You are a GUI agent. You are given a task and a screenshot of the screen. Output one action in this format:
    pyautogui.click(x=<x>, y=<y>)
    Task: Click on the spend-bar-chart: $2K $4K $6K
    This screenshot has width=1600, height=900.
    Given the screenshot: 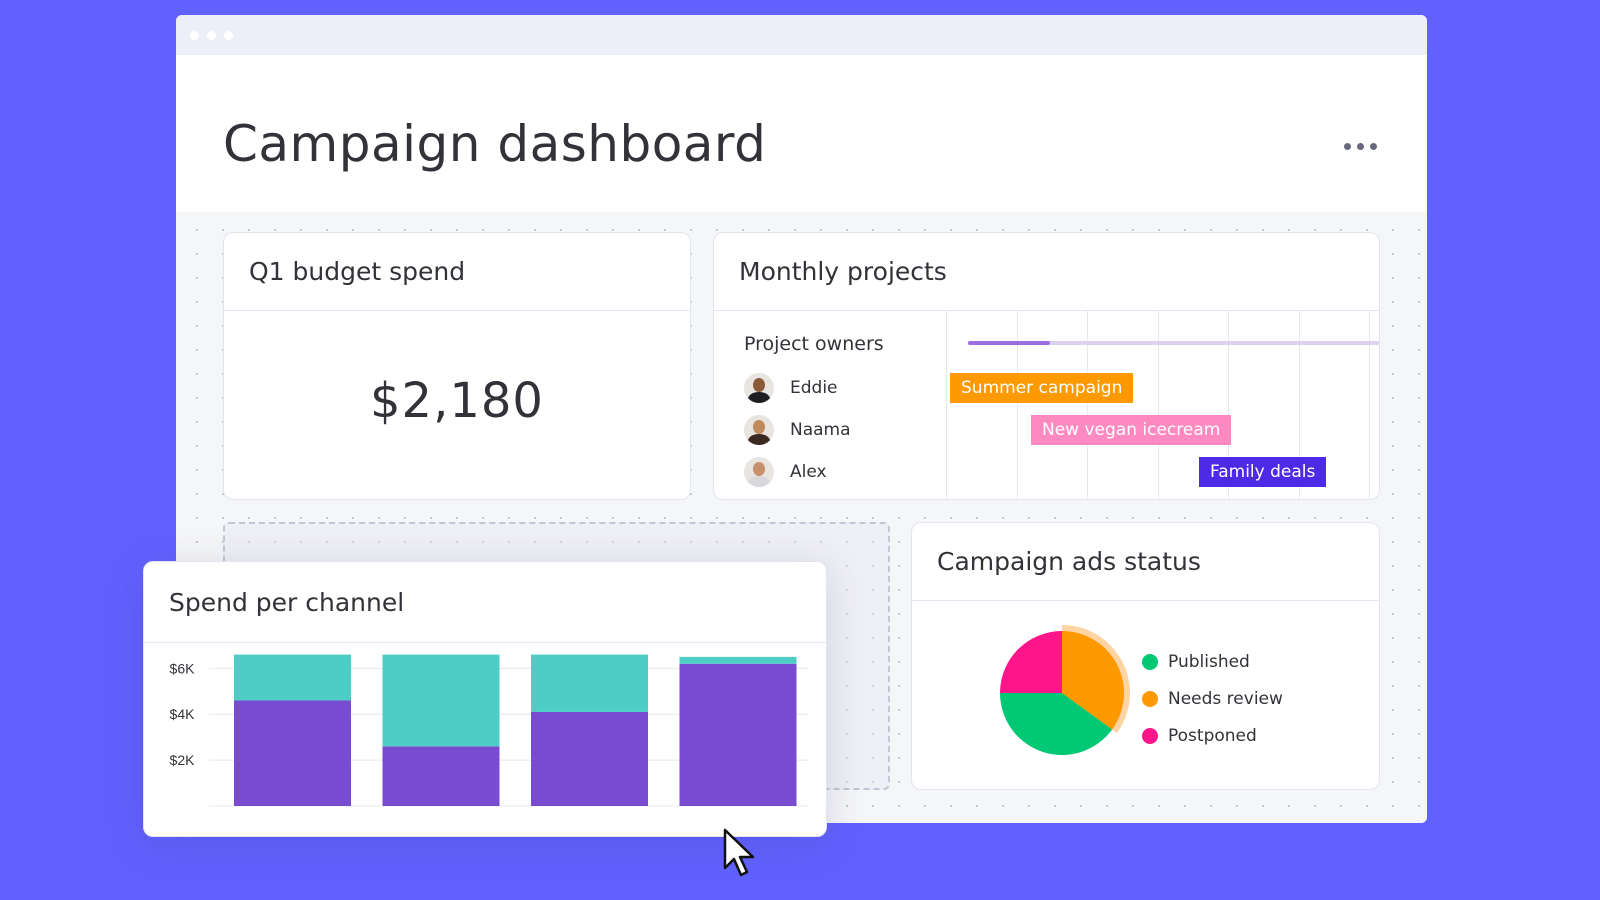 What is the action you would take?
    pyautogui.click(x=489, y=730)
    